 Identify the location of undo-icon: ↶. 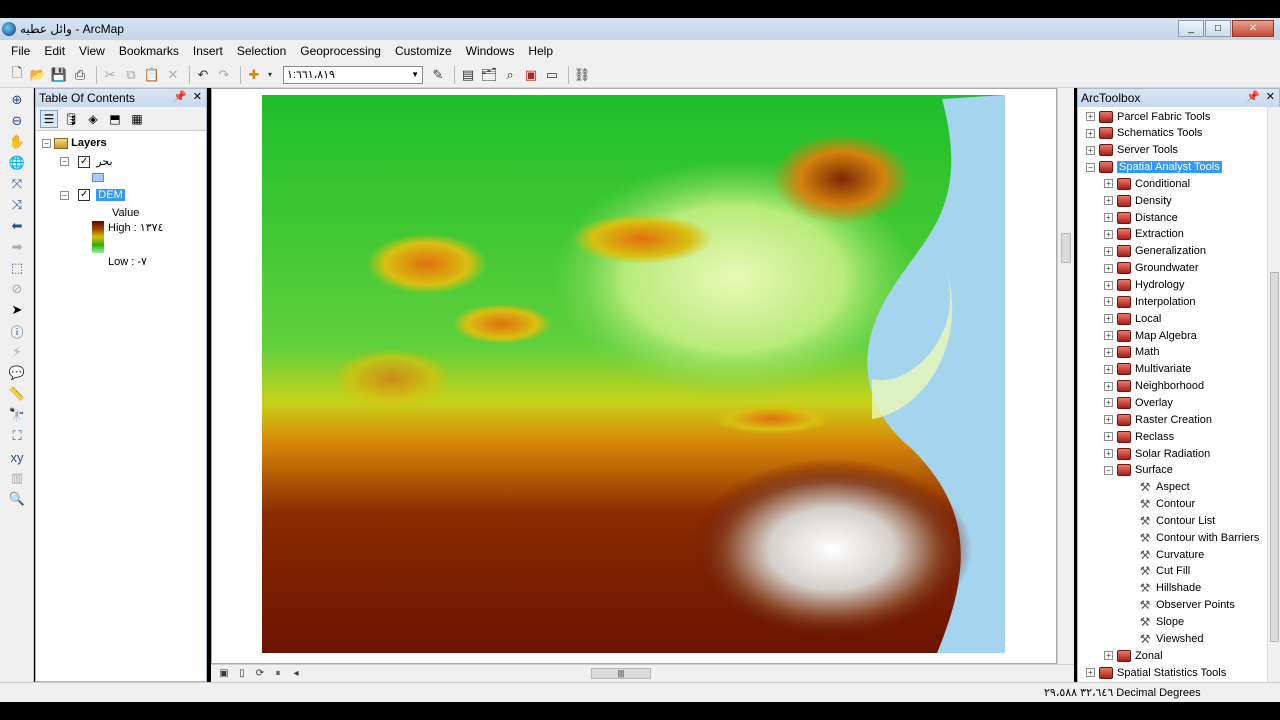
(203, 75).